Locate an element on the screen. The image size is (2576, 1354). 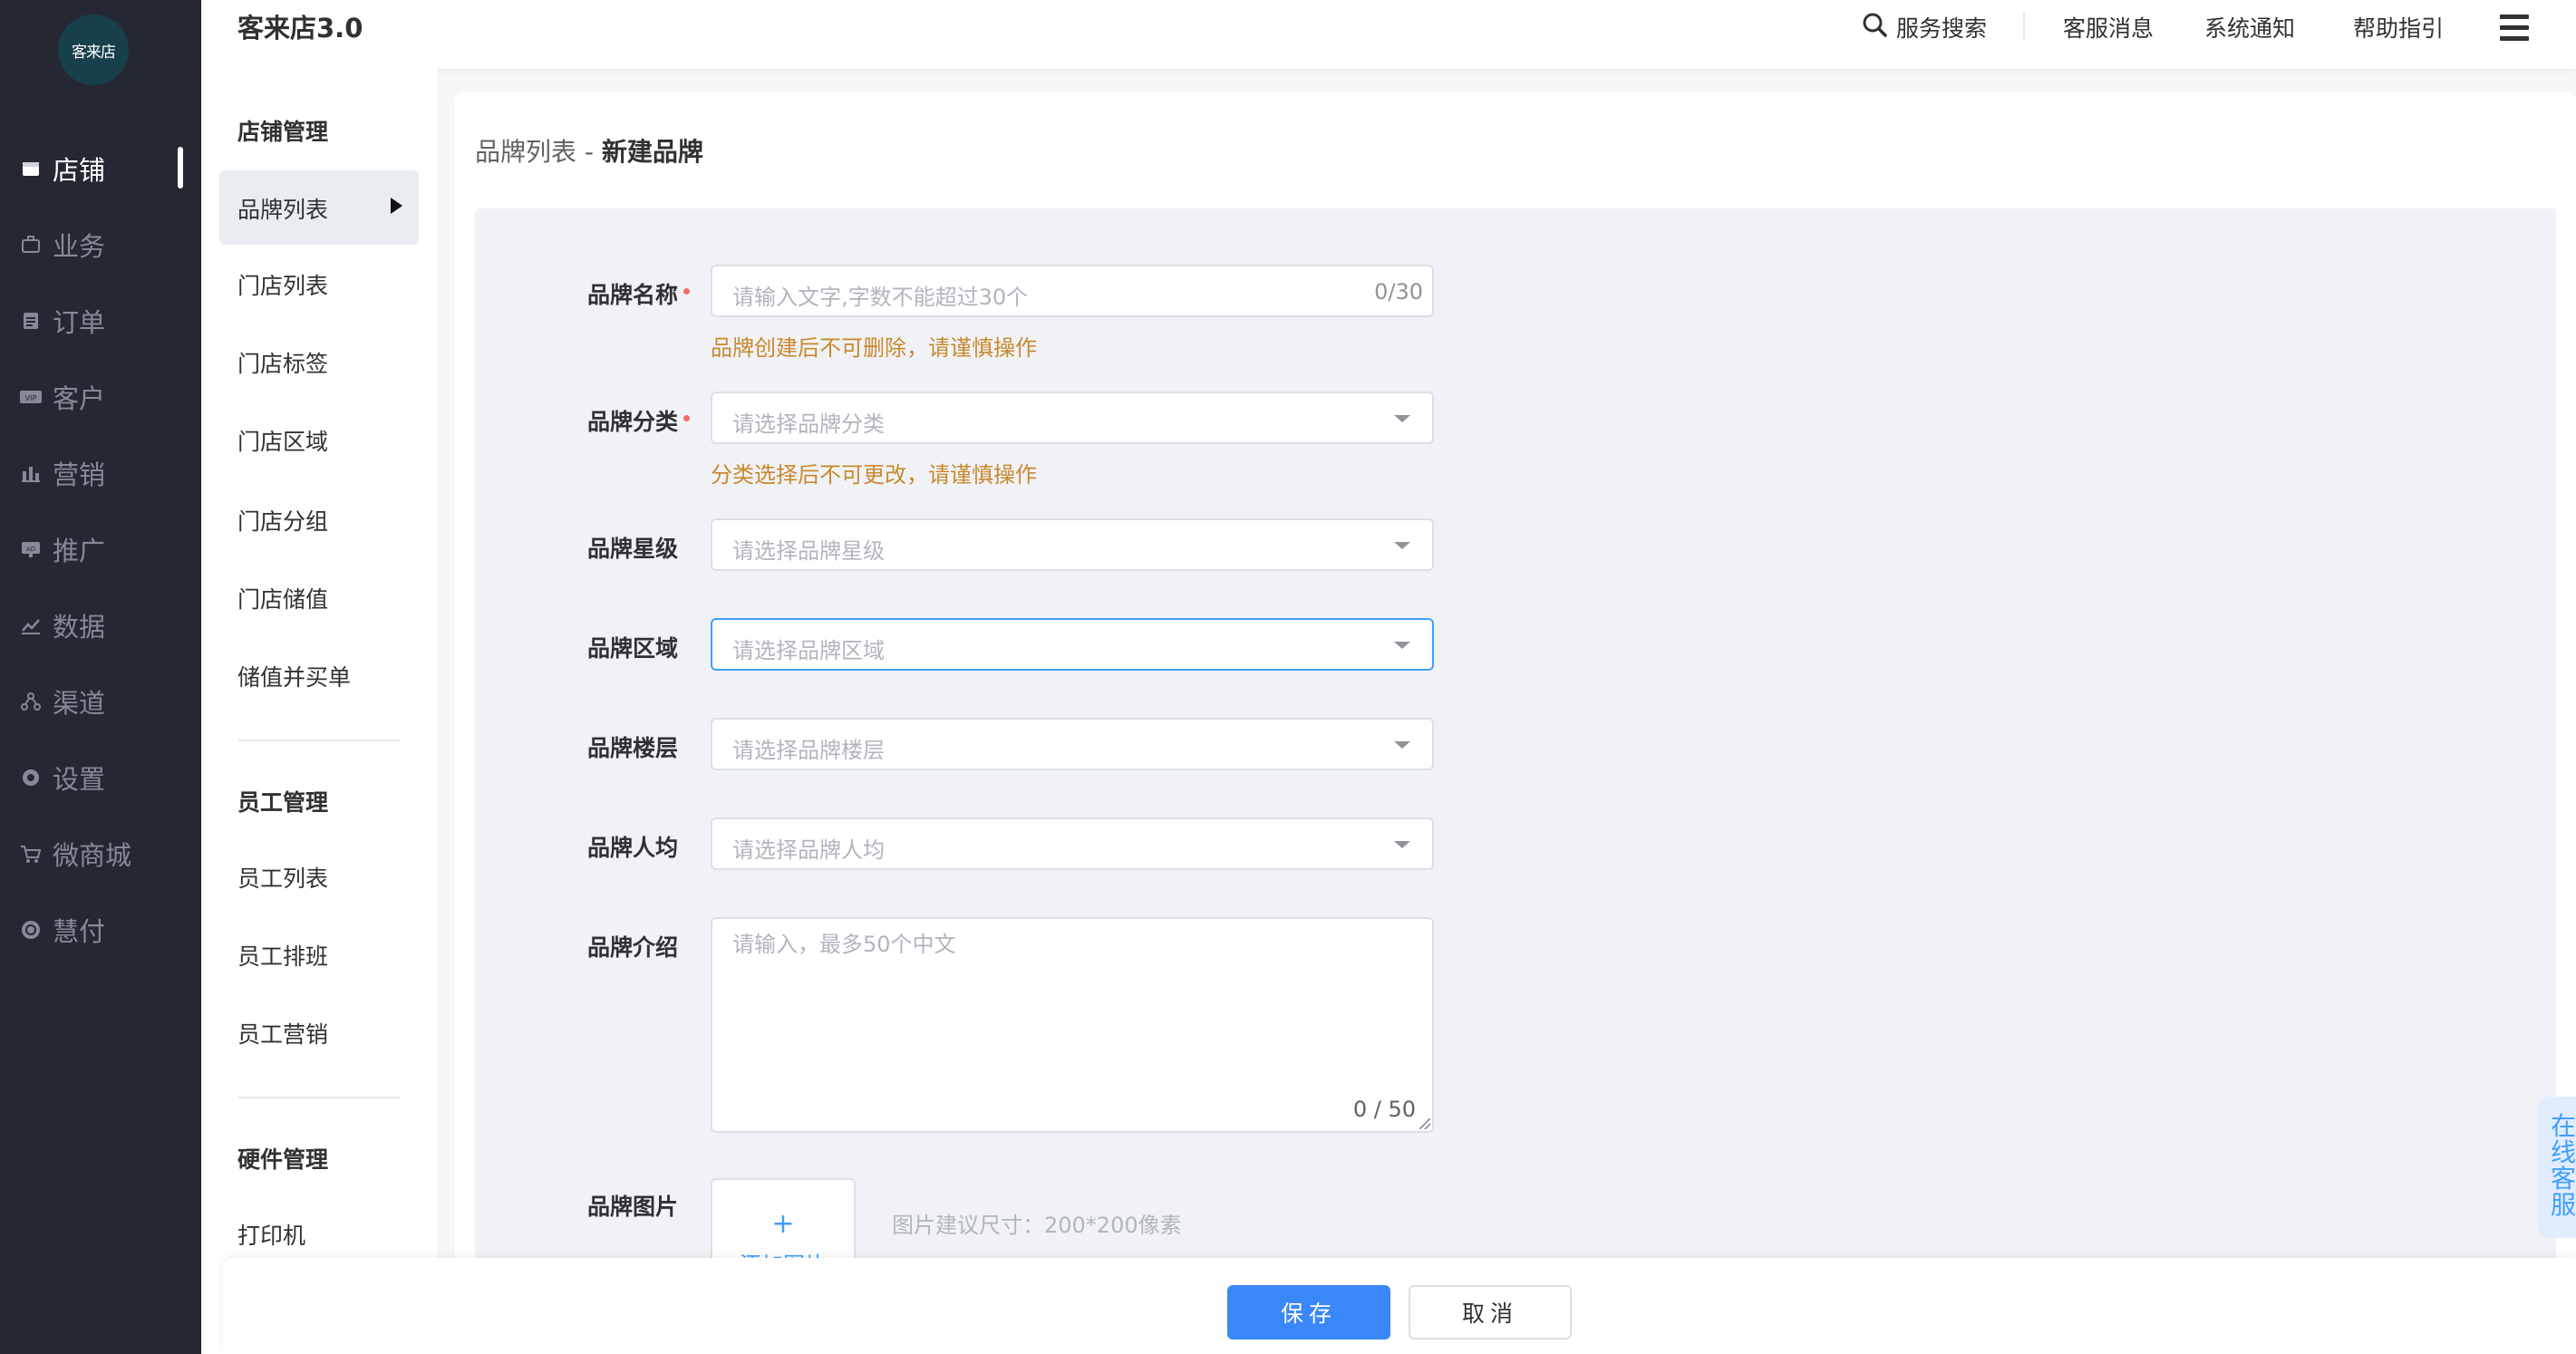
nav-label: 店铺 is located at coordinates (79, 170).